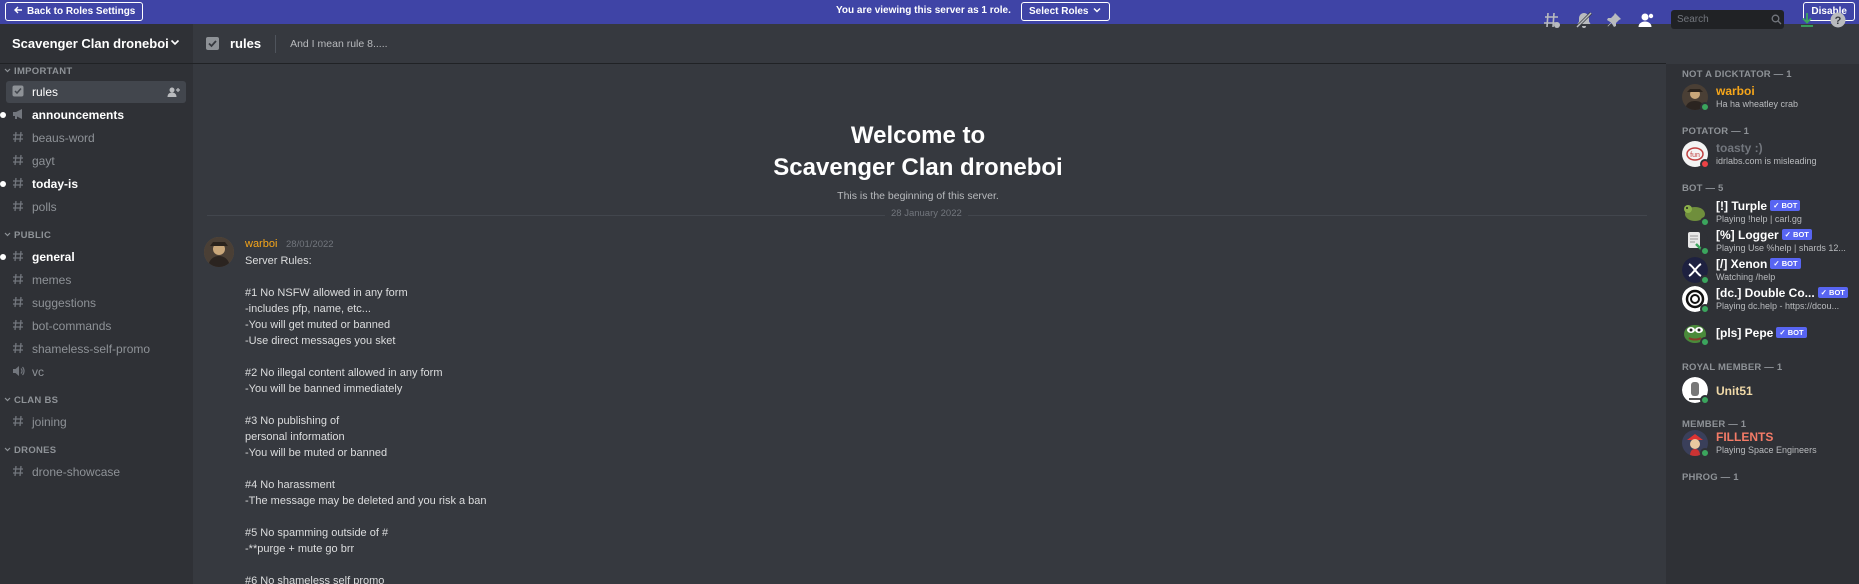 The image size is (1859, 584). What do you see at coordinates (96, 349) in the screenshot?
I see `sidebar-item-shameless-self-promo: shameless-self-promo` at bounding box center [96, 349].